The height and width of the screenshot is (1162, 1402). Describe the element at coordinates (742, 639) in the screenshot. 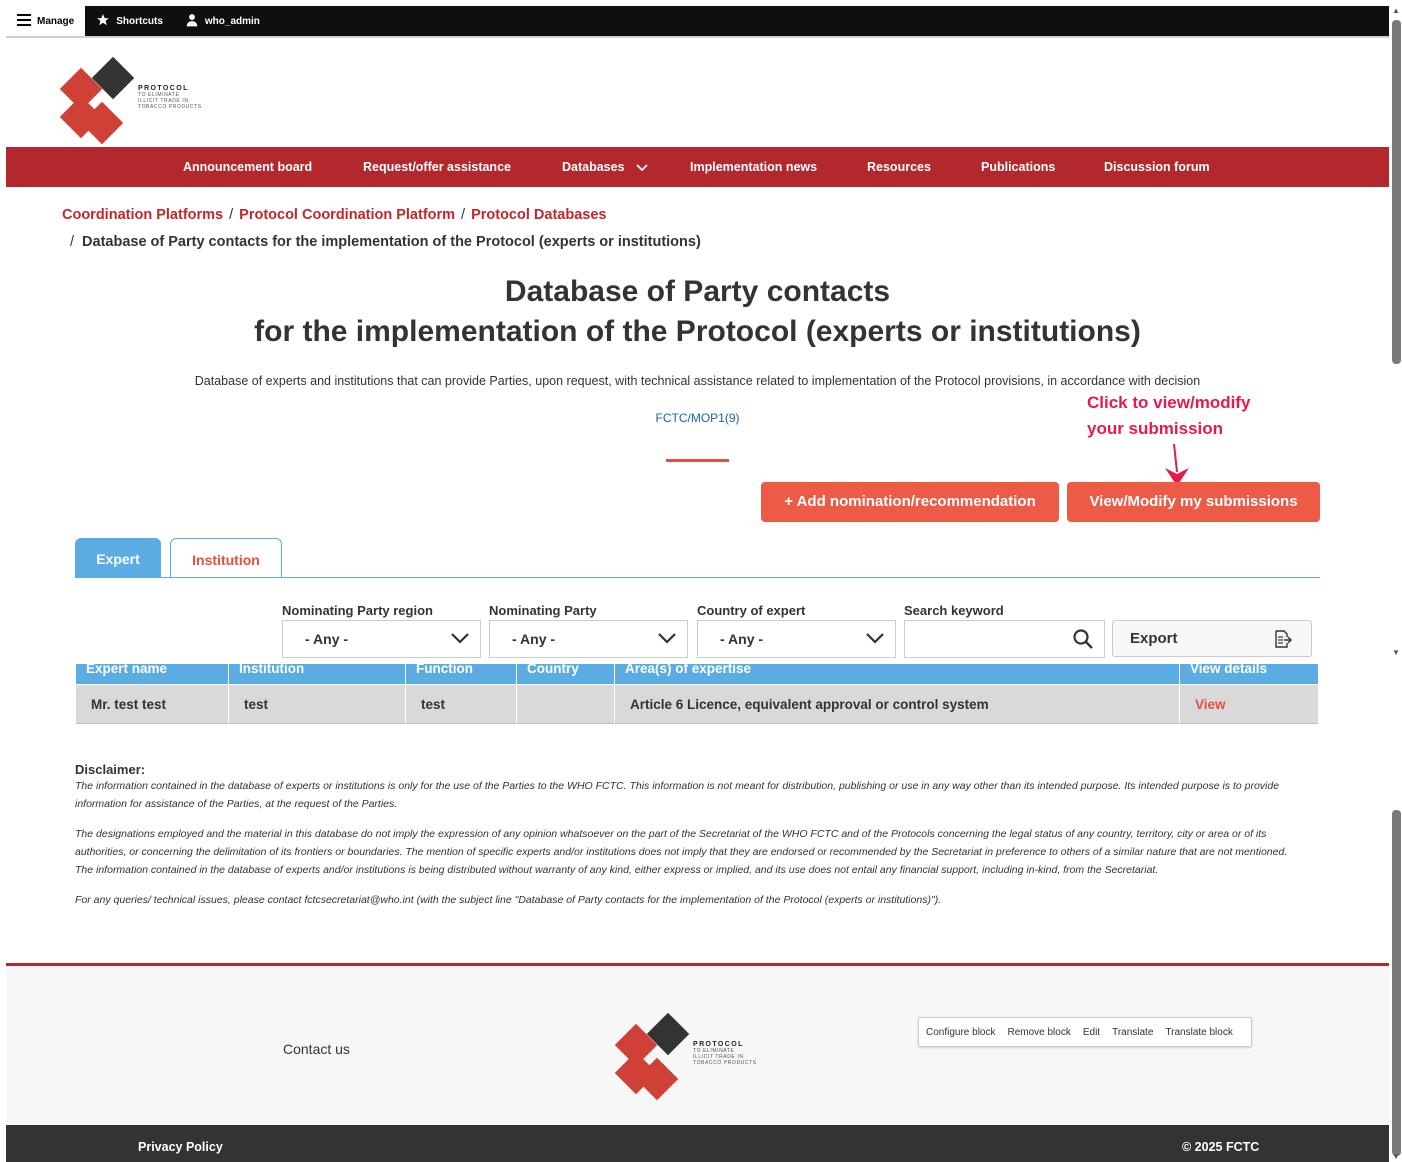

I see `country-select-value: - Any -` at that location.